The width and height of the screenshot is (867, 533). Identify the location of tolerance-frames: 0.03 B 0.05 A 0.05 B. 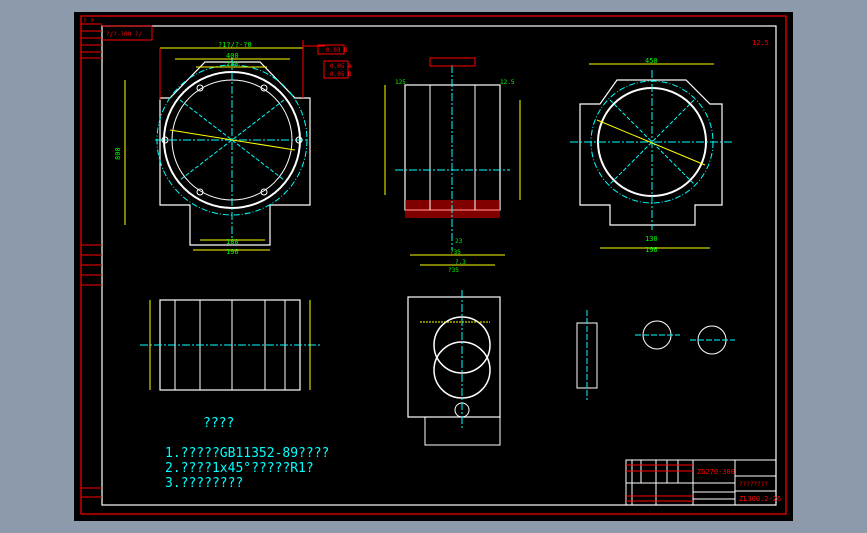
(334, 61).